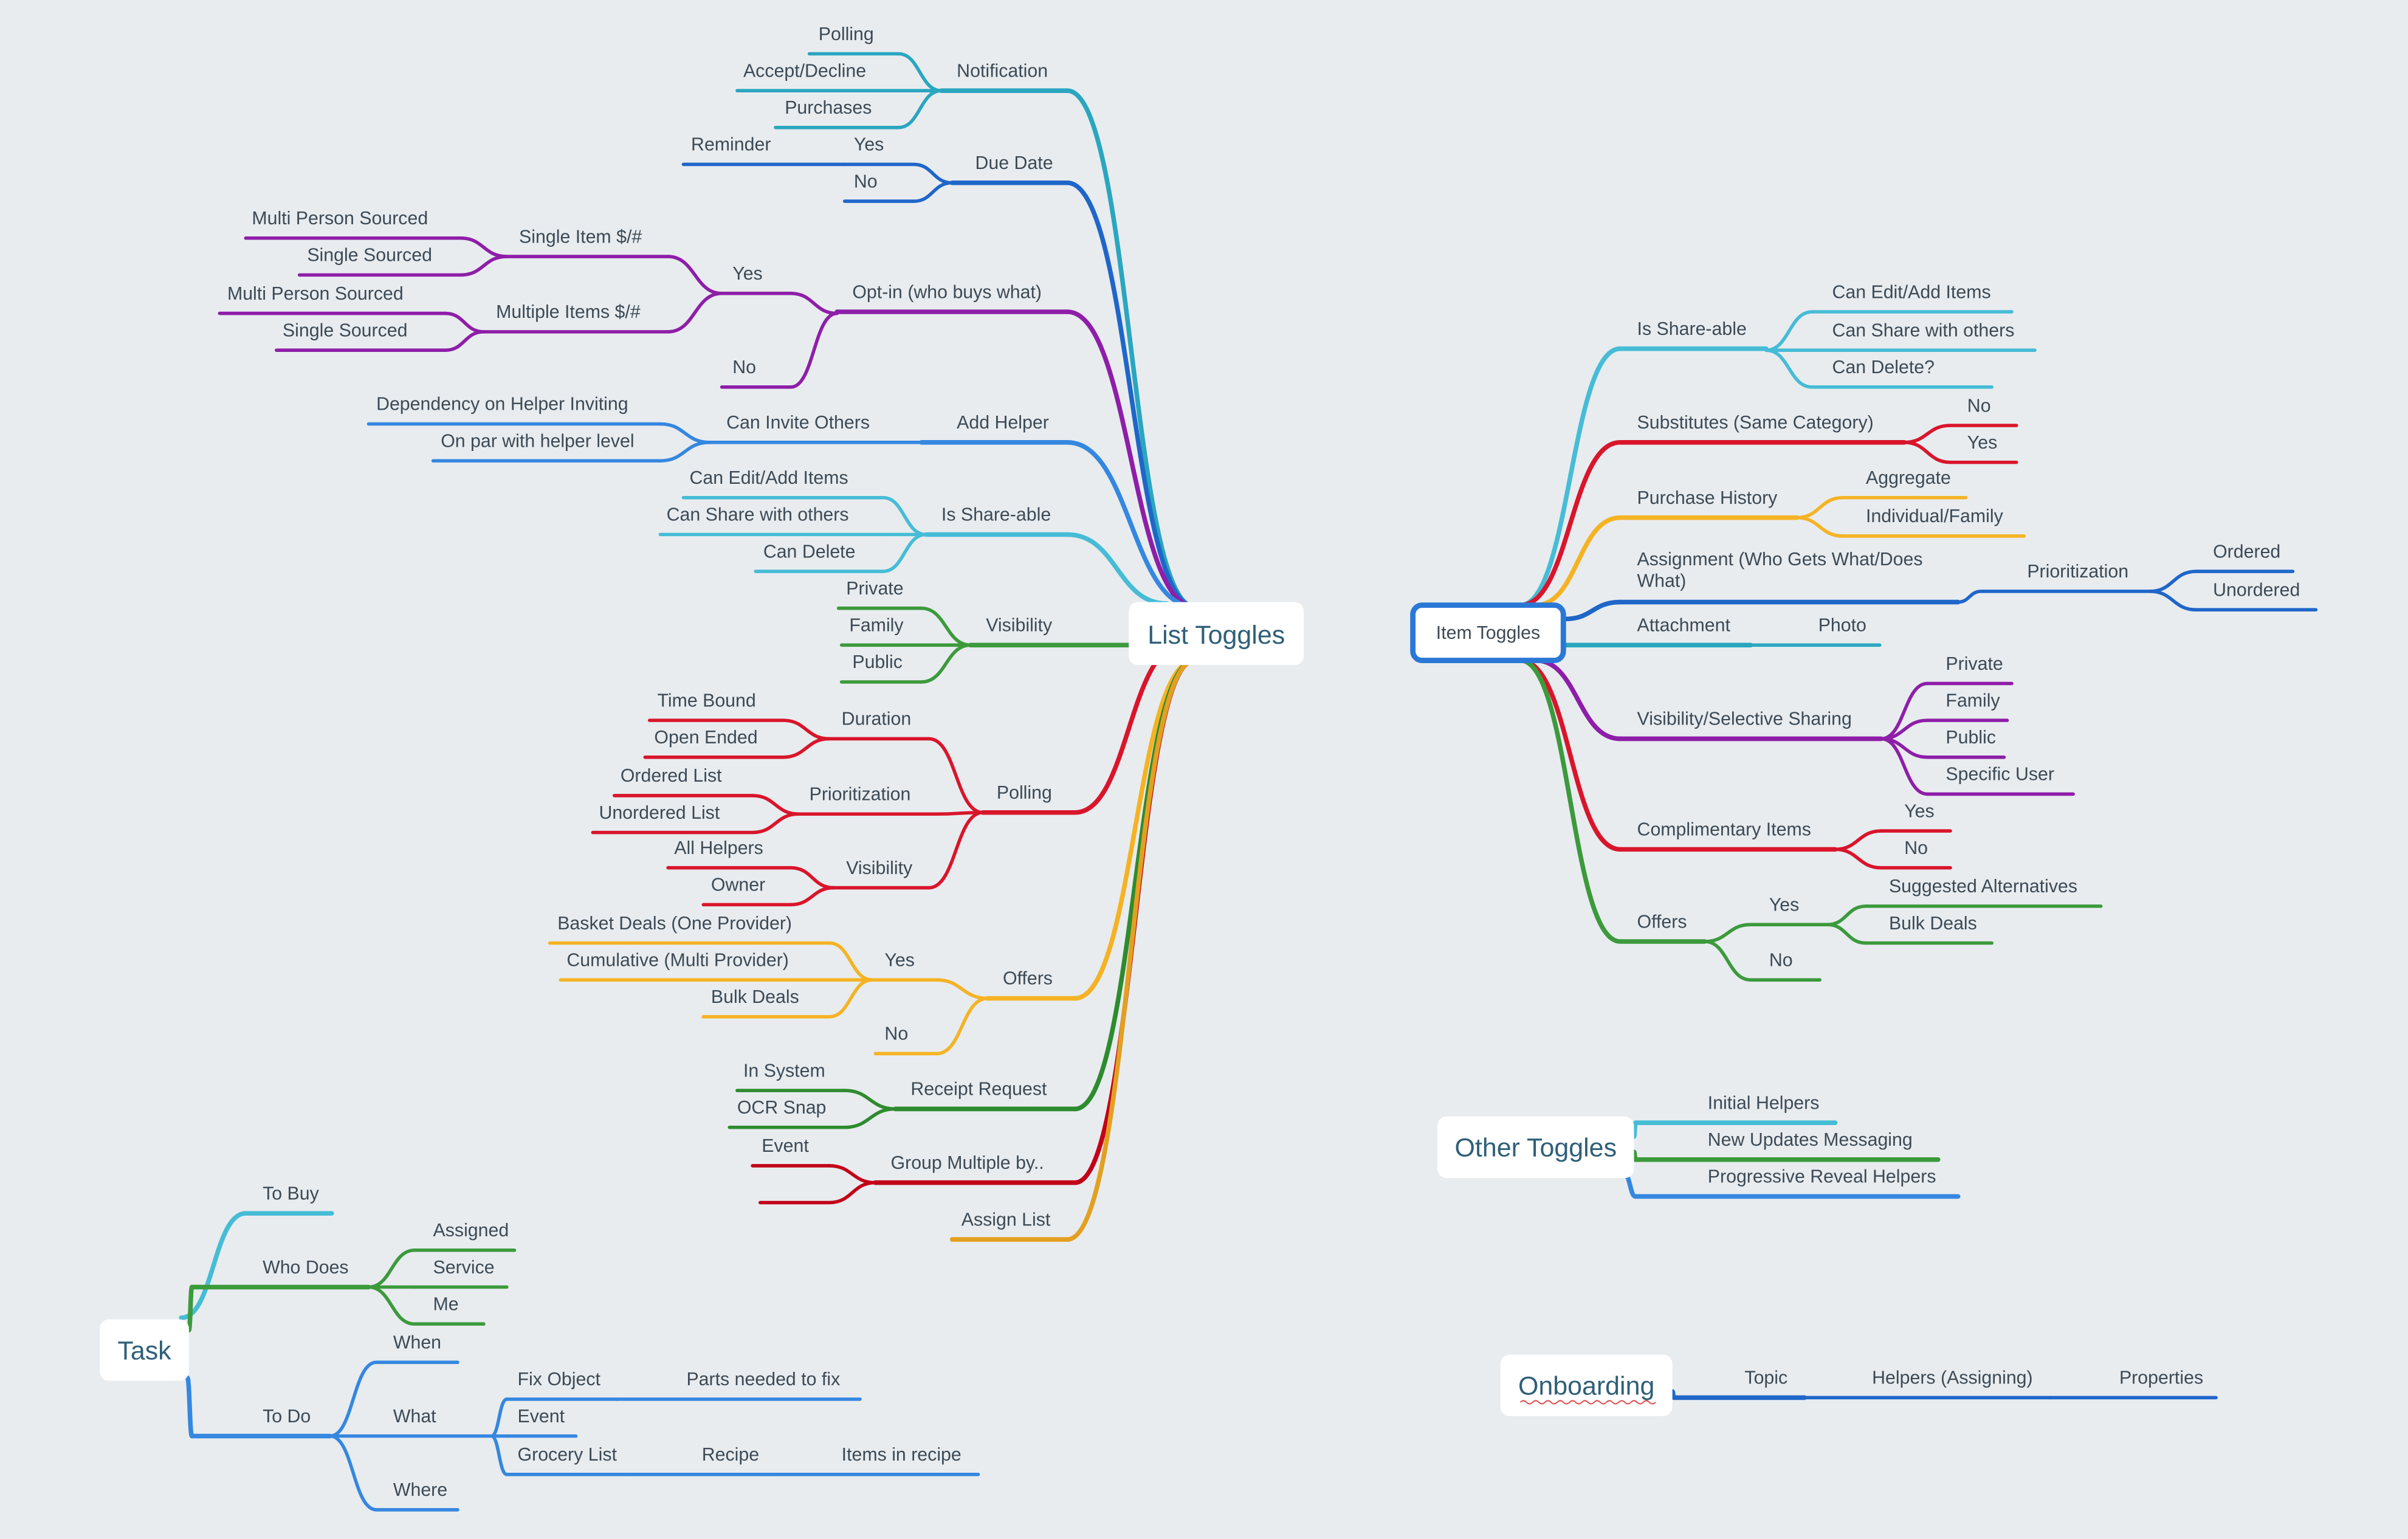 The width and height of the screenshot is (2408, 1539). I want to click on node-item-toggles-co-yes: Yes, so click(1919, 811).